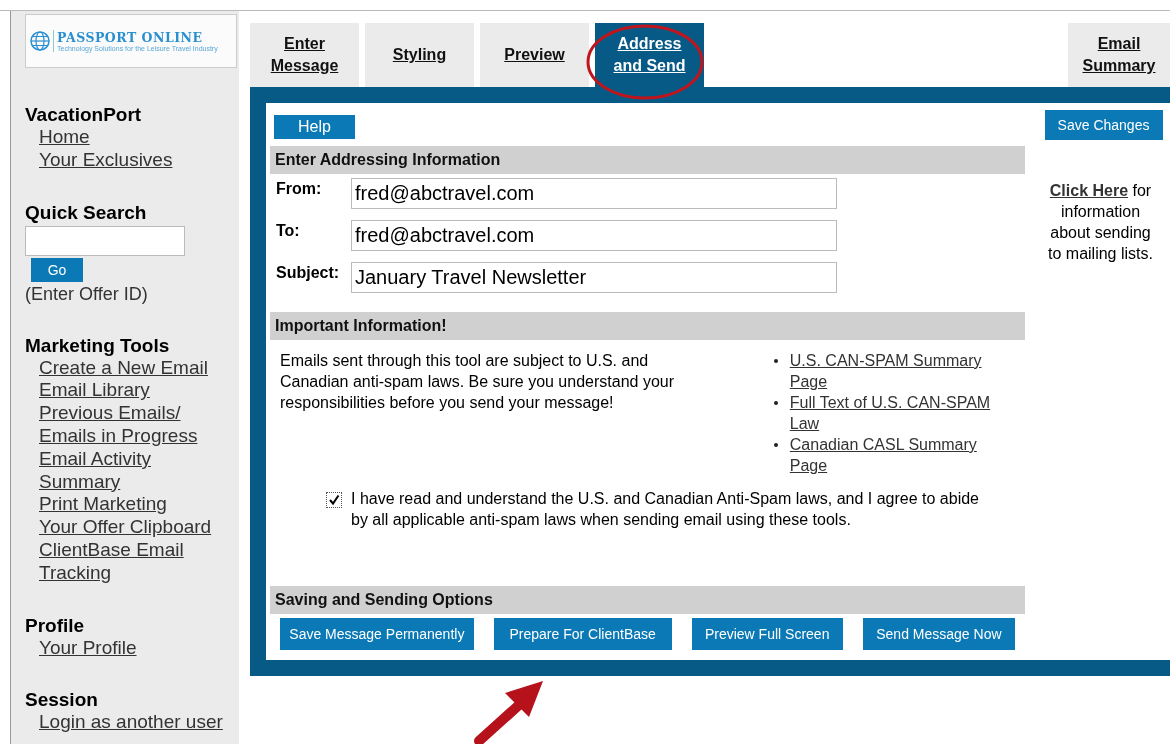  I want to click on input-field: January Travel Newsletter, so click(594, 277).